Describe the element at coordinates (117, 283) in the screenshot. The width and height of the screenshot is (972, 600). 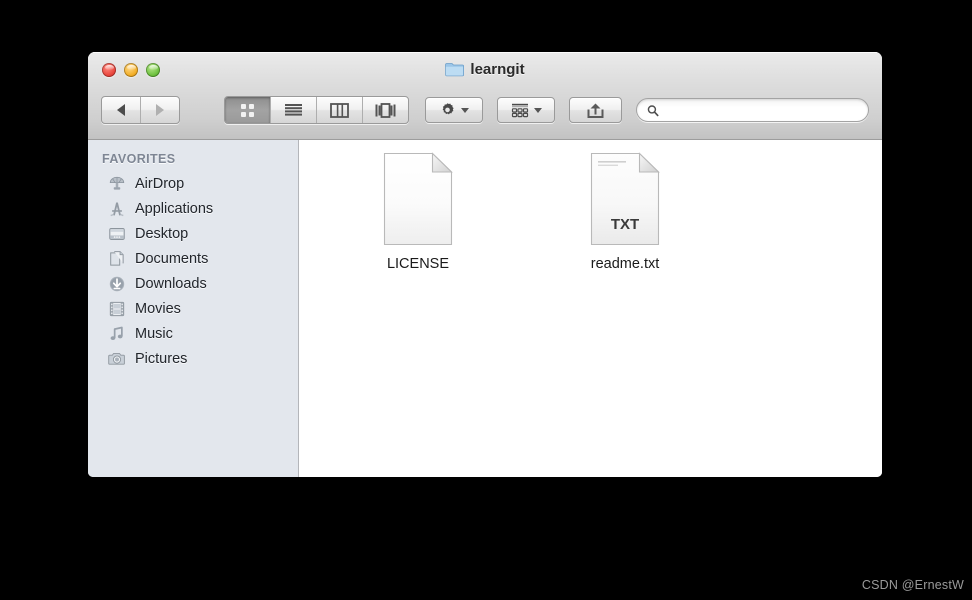
I see `downloads-icon` at that location.